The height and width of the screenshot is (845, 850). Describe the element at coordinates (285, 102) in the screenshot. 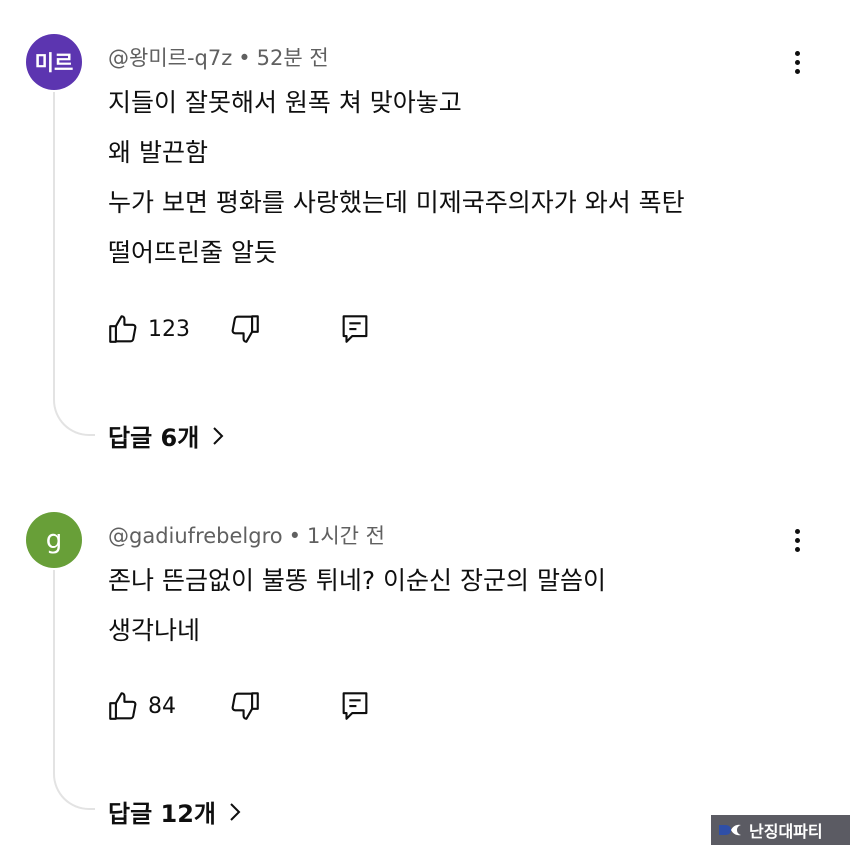

I see `comment-text-line: 지들이 잘못해서 원폭 쳐 맞아놓고` at that location.